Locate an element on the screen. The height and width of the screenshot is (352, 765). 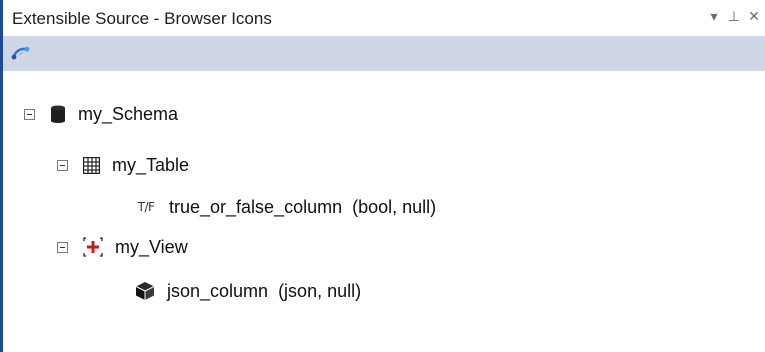
connect-icon is located at coordinates (20, 53).